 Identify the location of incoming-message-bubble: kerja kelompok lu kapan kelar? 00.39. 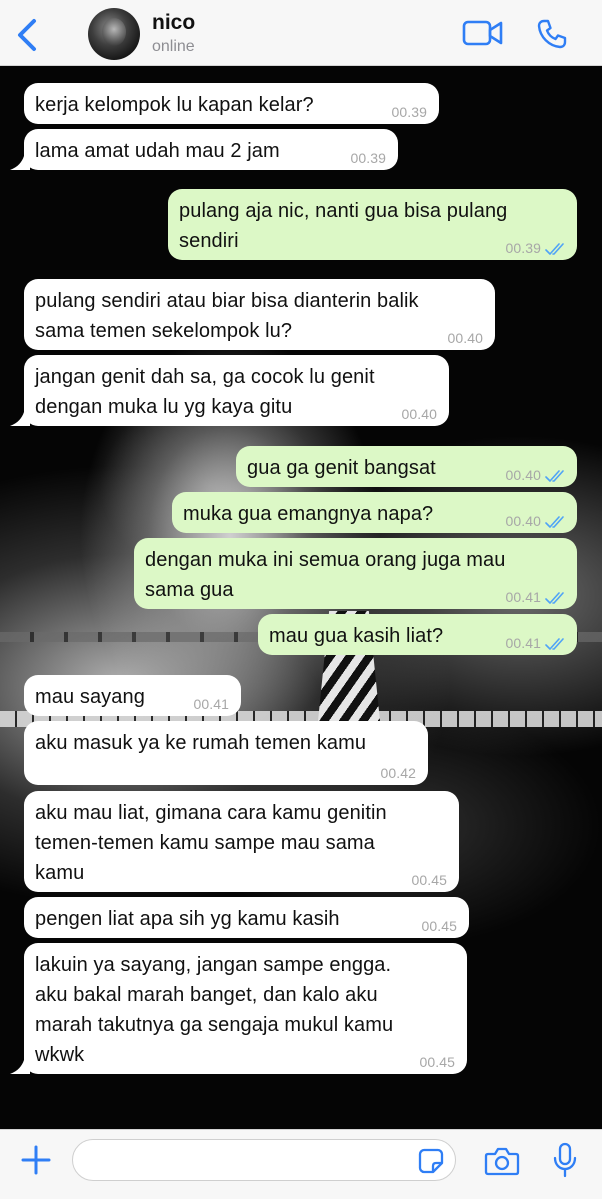
(231, 103).